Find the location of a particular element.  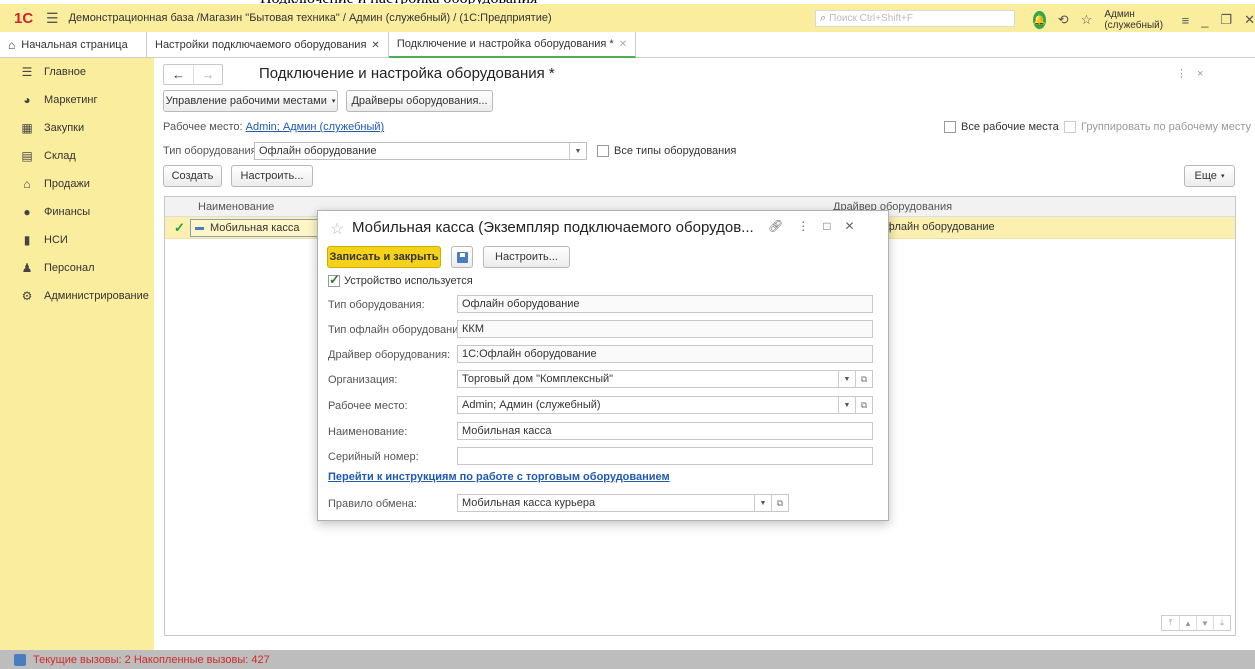

sidebar-item-administration: ⚙ Администрирование is located at coordinates (77, 296).